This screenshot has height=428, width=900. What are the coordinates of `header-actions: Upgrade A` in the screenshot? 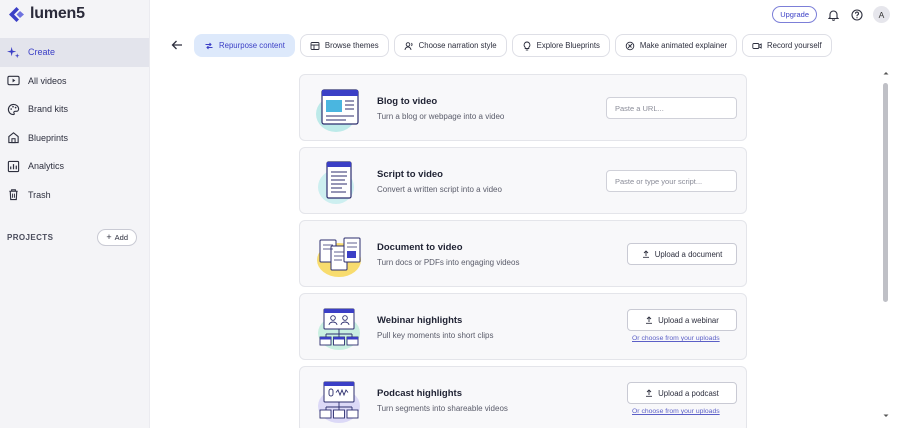 It's located at (831, 14).